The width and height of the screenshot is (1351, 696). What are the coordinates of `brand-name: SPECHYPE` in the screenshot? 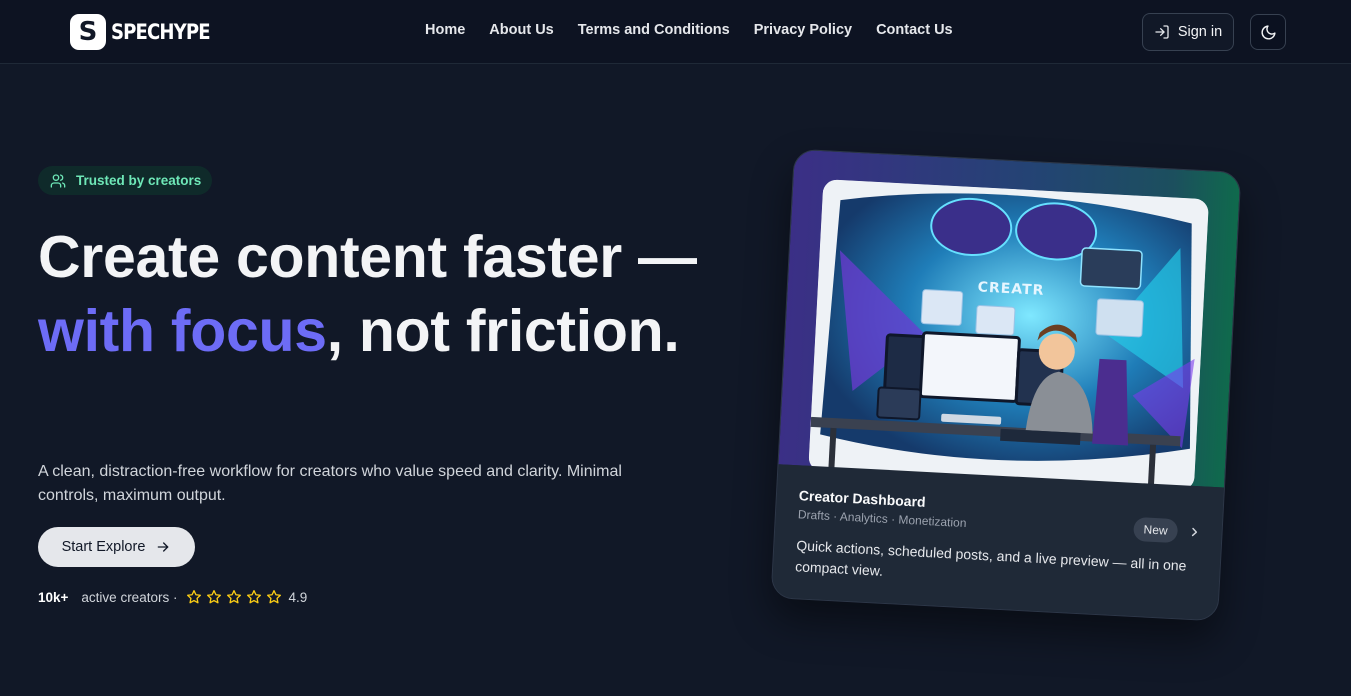 It's located at (161, 32).